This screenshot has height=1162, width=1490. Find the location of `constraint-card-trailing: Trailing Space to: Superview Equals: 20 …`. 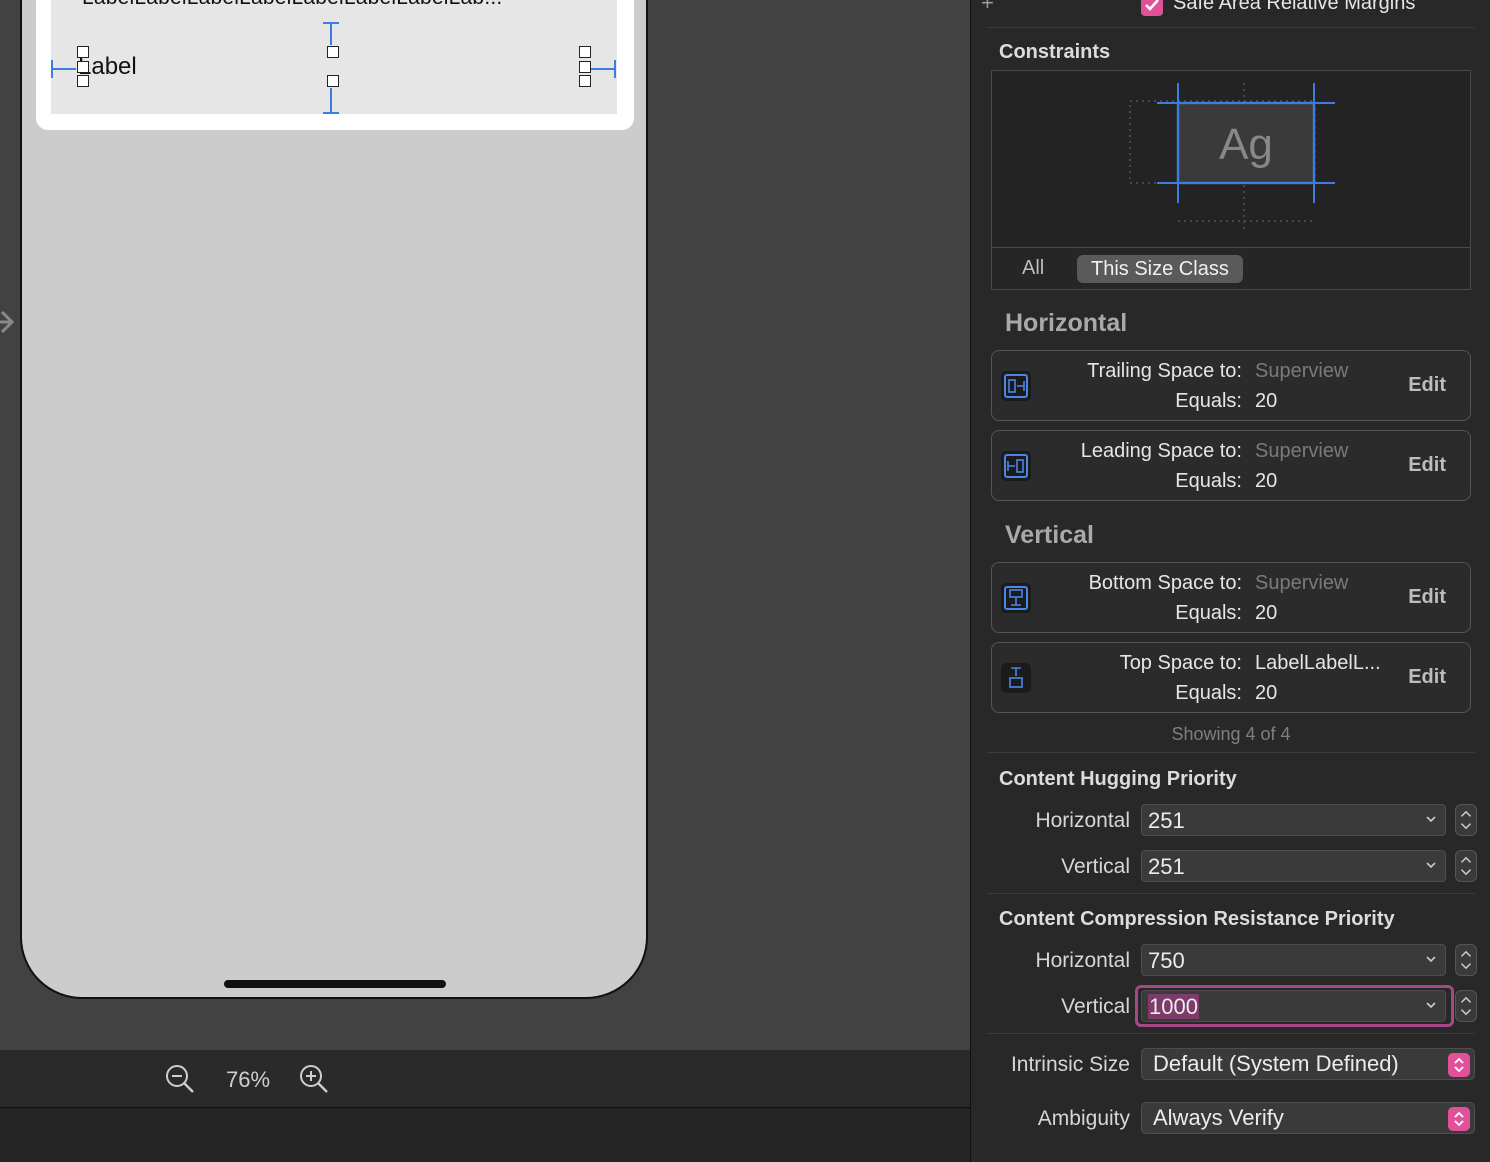

constraint-card-trailing: Trailing Space to: Superview Equals: 20 … is located at coordinates (1231, 385).